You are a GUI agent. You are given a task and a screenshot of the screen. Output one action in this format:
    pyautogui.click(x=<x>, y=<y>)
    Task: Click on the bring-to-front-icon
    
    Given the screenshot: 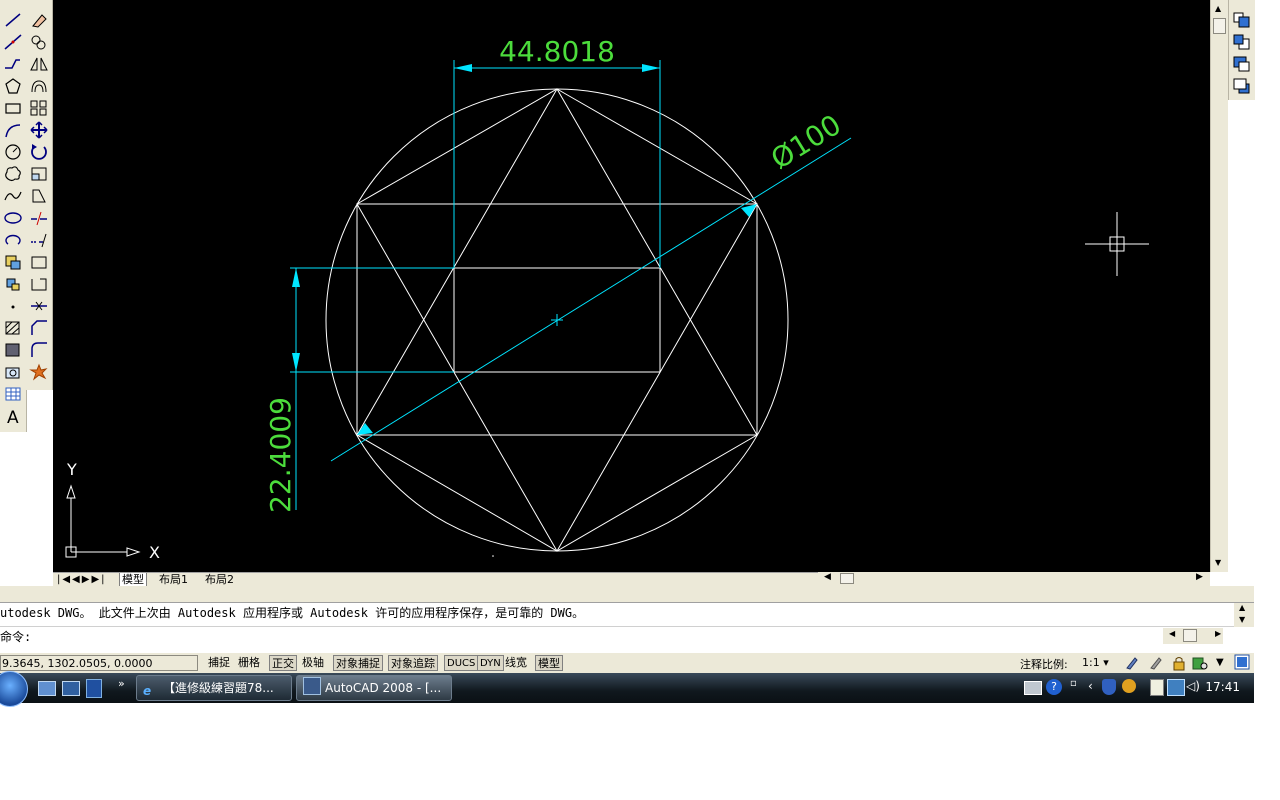 What is the action you would take?
    pyautogui.click(x=1242, y=20)
    